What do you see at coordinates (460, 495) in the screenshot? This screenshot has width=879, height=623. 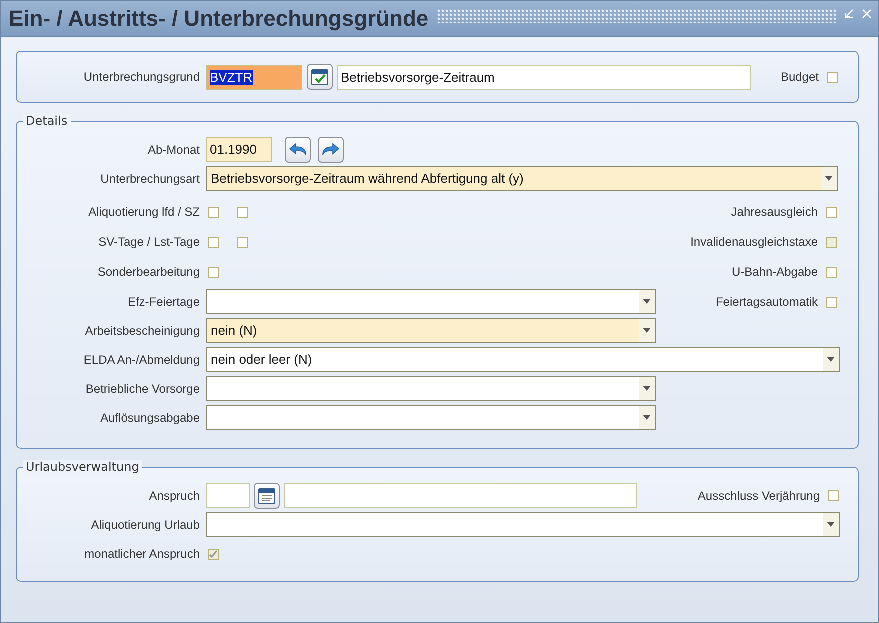 I see `entitlement-text-field` at bounding box center [460, 495].